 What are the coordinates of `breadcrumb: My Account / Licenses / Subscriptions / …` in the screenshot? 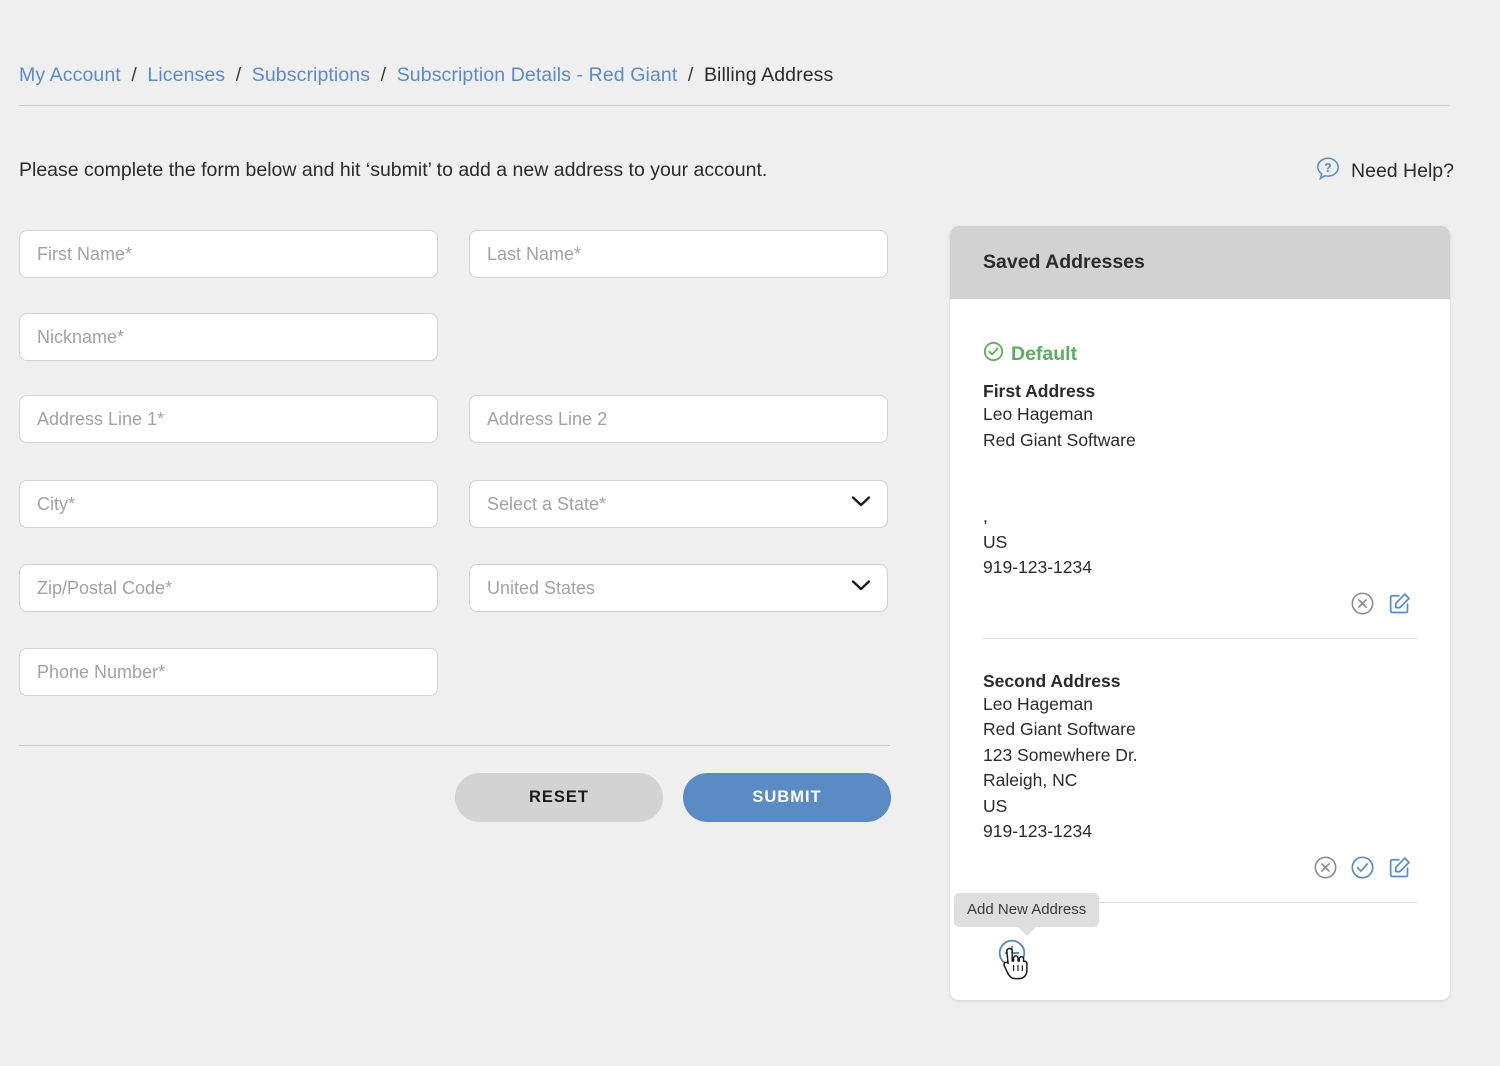 It's located at (426, 75).